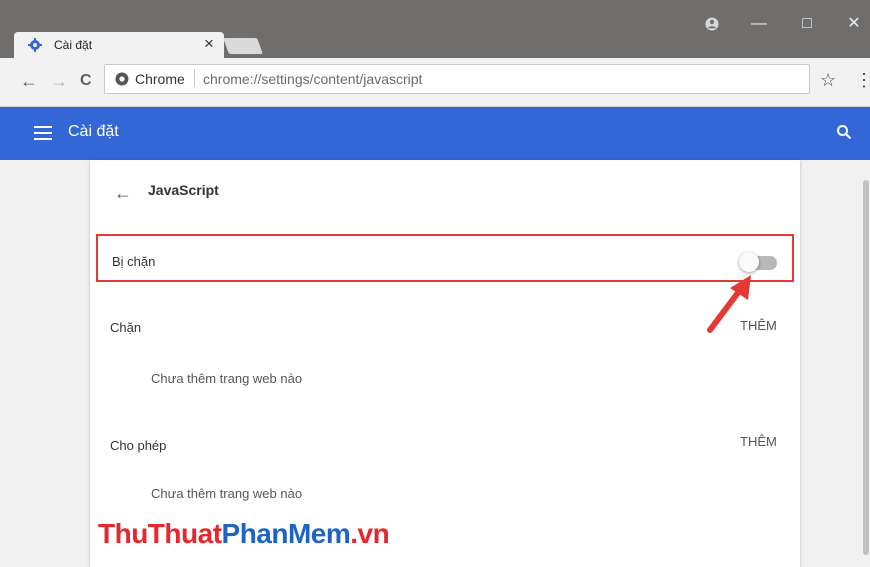 Image resolution: width=870 pixels, height=567 pixels. What do you see at coordinates (138, 445) in the screenshot?
I see `allow-section-label: Cho phép` at bounding box center [138, 445].